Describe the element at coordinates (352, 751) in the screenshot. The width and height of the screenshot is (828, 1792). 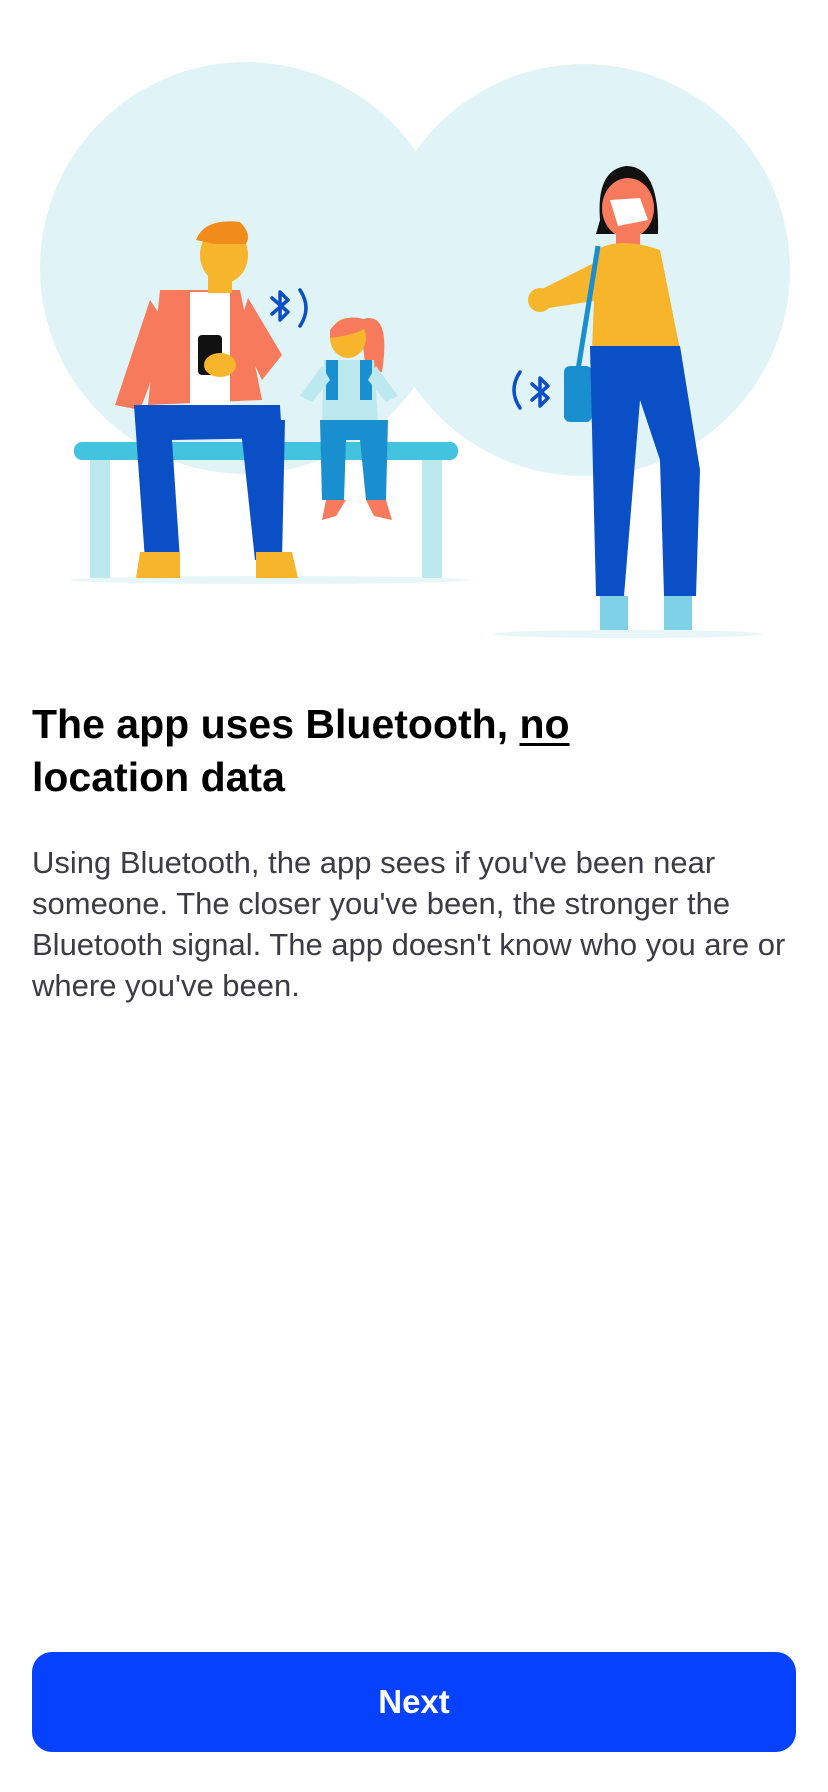
I see `page-title: The app uses Bluetooth, no location data` at that location.